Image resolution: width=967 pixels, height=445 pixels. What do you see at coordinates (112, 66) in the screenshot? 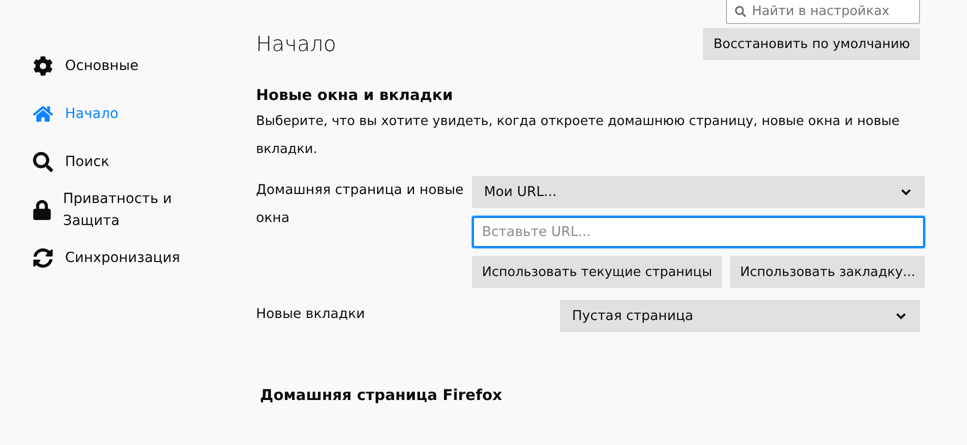
I see `sidebar-item: Основные` at bounding box center [112, 66].